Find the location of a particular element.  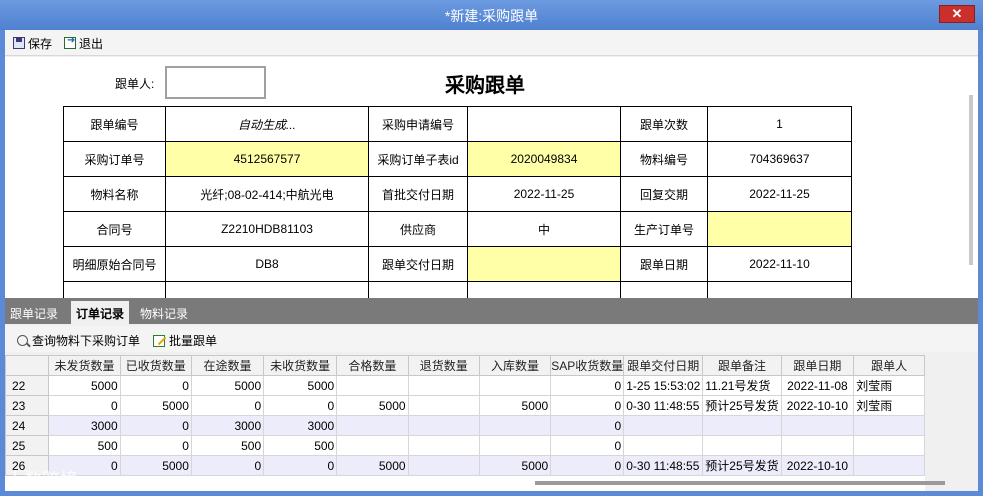

column-header: 退货数量 is located at coordinates (443, 365).